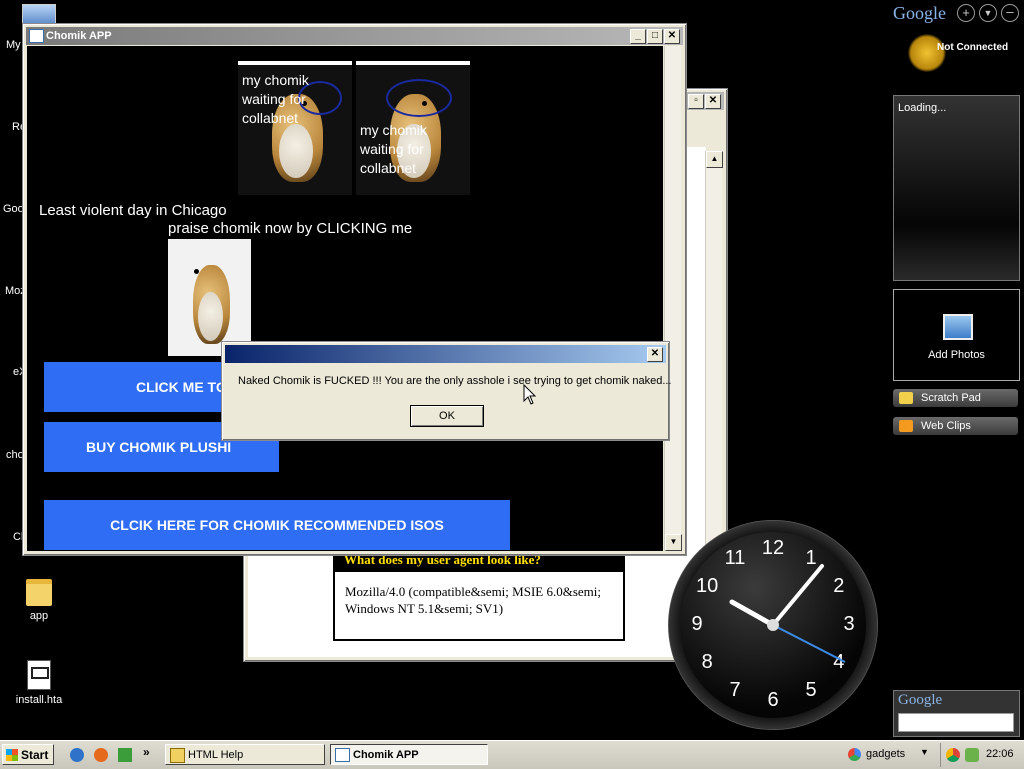  What do you see at coordinates (77, 755) in the screenshot?
I see `quick-launch-ie-icon` at bounding box center [77, 755].